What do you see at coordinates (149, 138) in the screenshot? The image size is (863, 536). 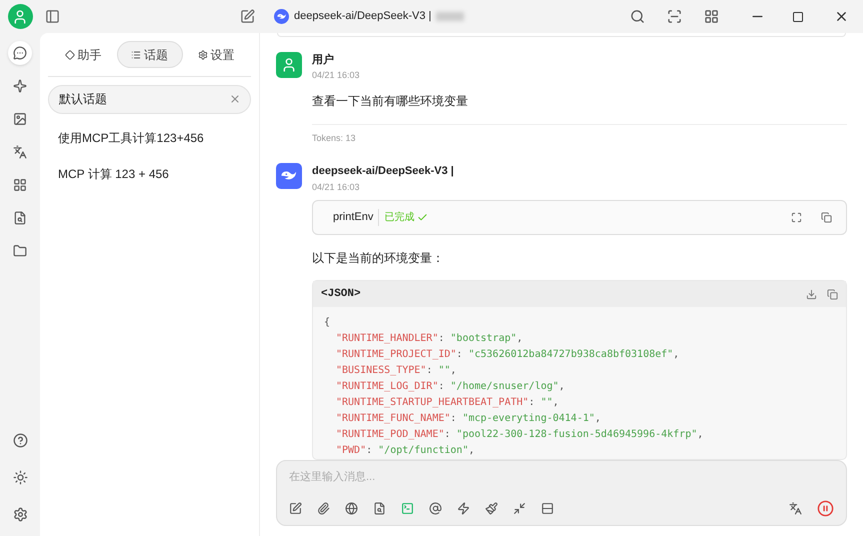 I see `topic-item: 使用MCP工具计算123+456` at bounding box center [149, 138].